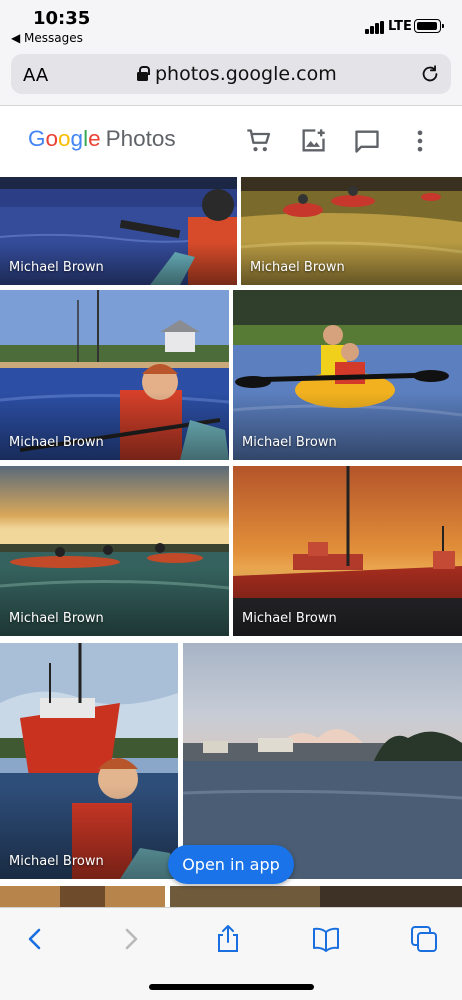  I want to click on address-bar: AA photos.google.com, so click(231, 74).